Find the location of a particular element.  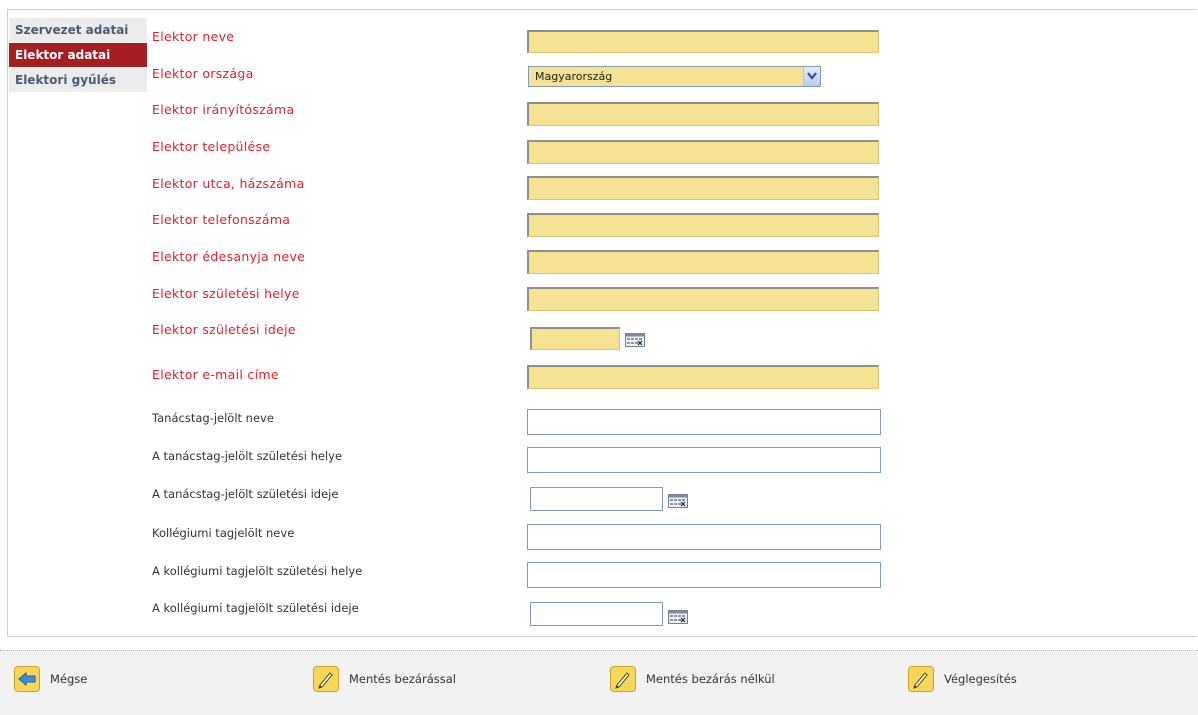

elektor-telefonszama-field is located at coordinates (703, 225).